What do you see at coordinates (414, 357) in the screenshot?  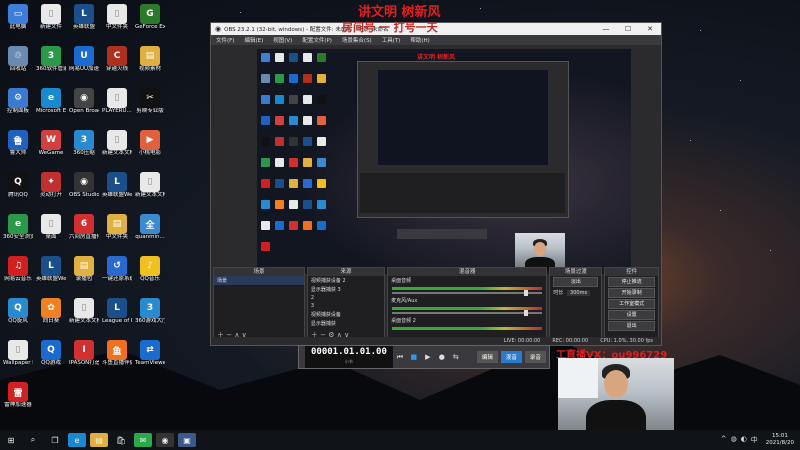 I see `stop-icon: ■` at bounding box center [414, 357].